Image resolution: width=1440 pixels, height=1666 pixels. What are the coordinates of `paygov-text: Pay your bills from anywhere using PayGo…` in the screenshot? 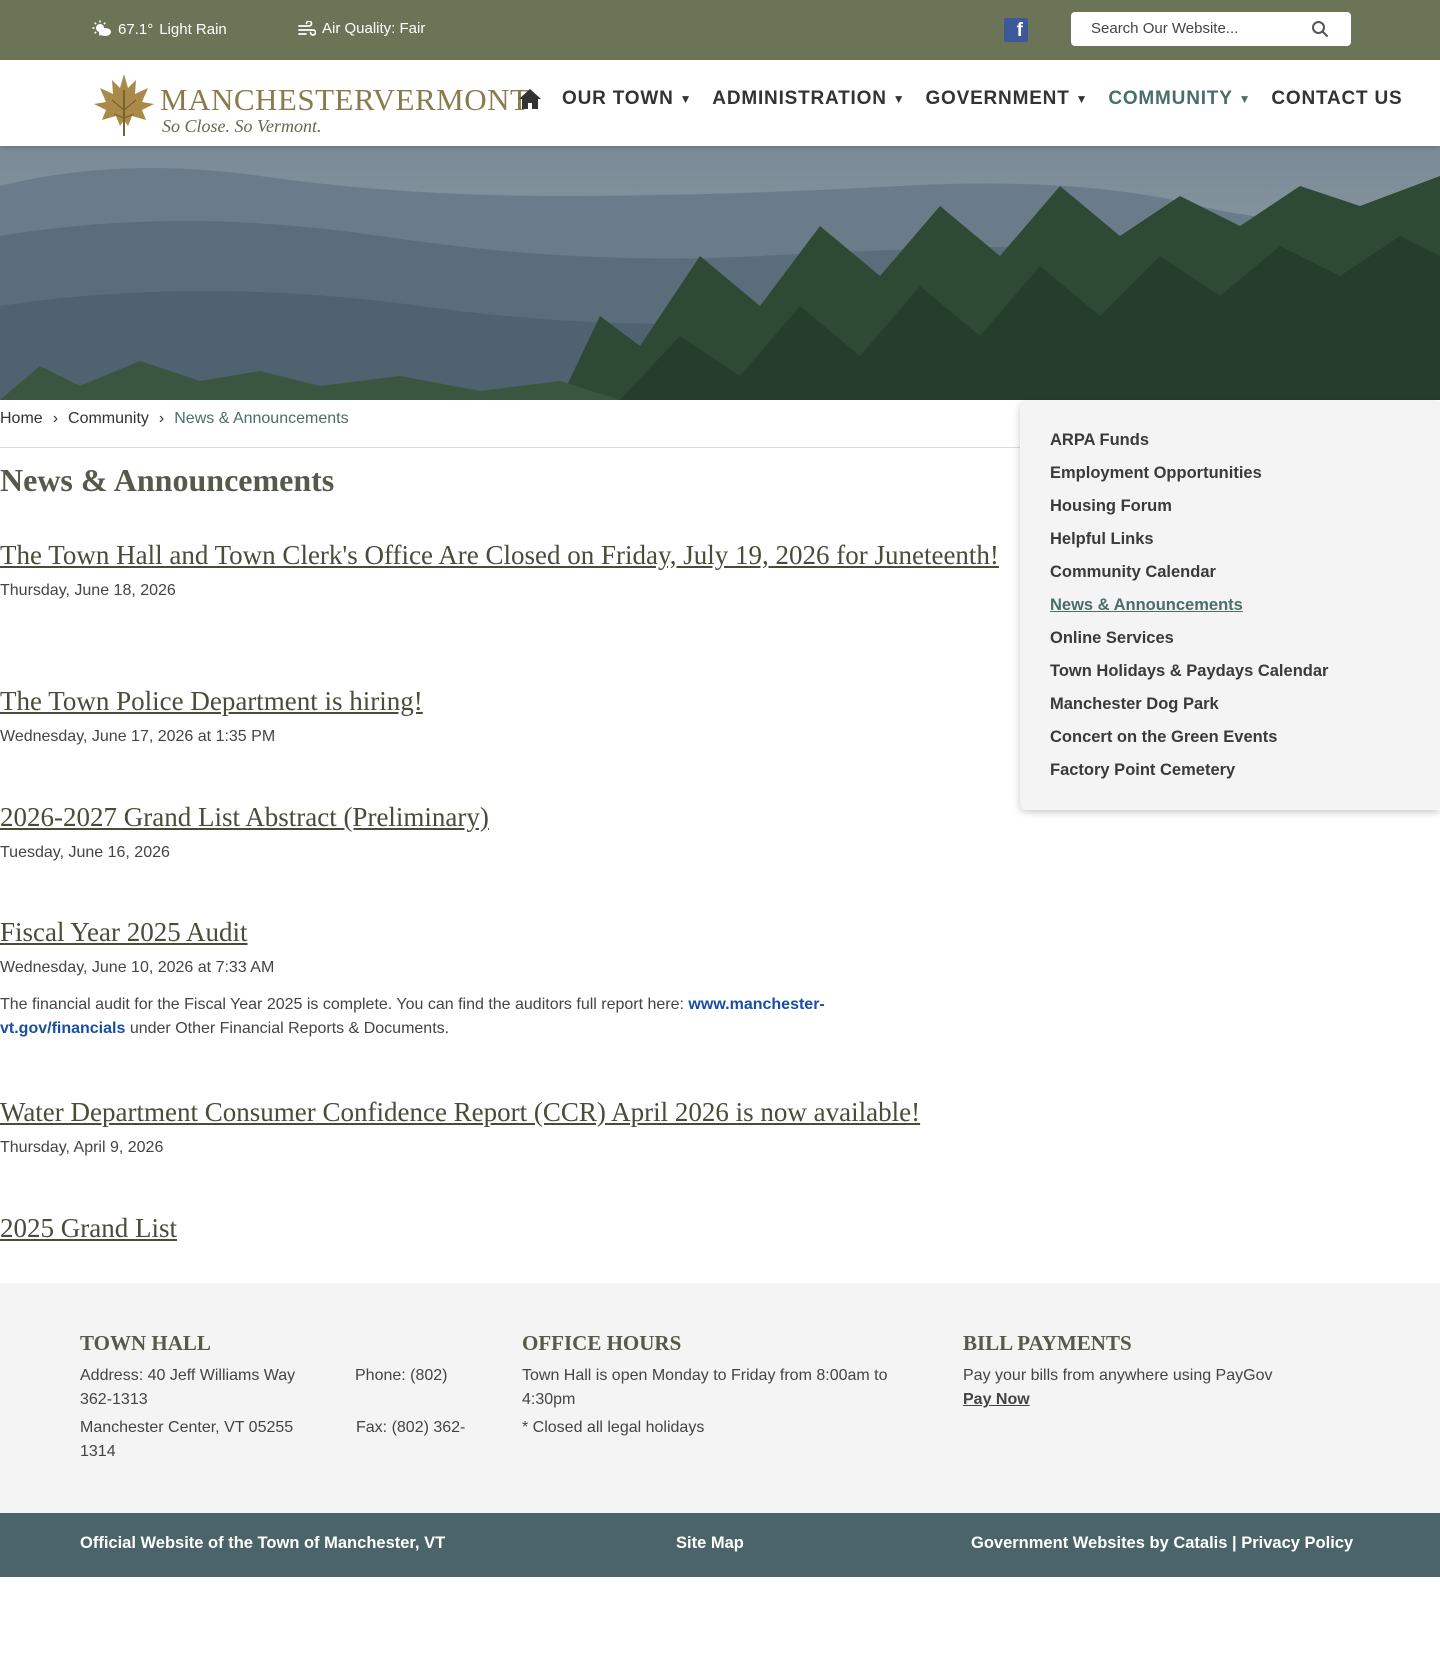 It's located at (1118, 1375).